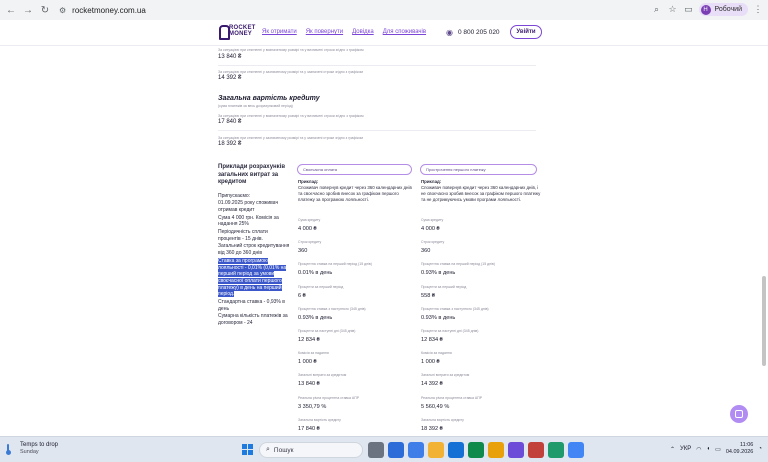  I want to click on scrollbar-thumb, so click(764, 321).